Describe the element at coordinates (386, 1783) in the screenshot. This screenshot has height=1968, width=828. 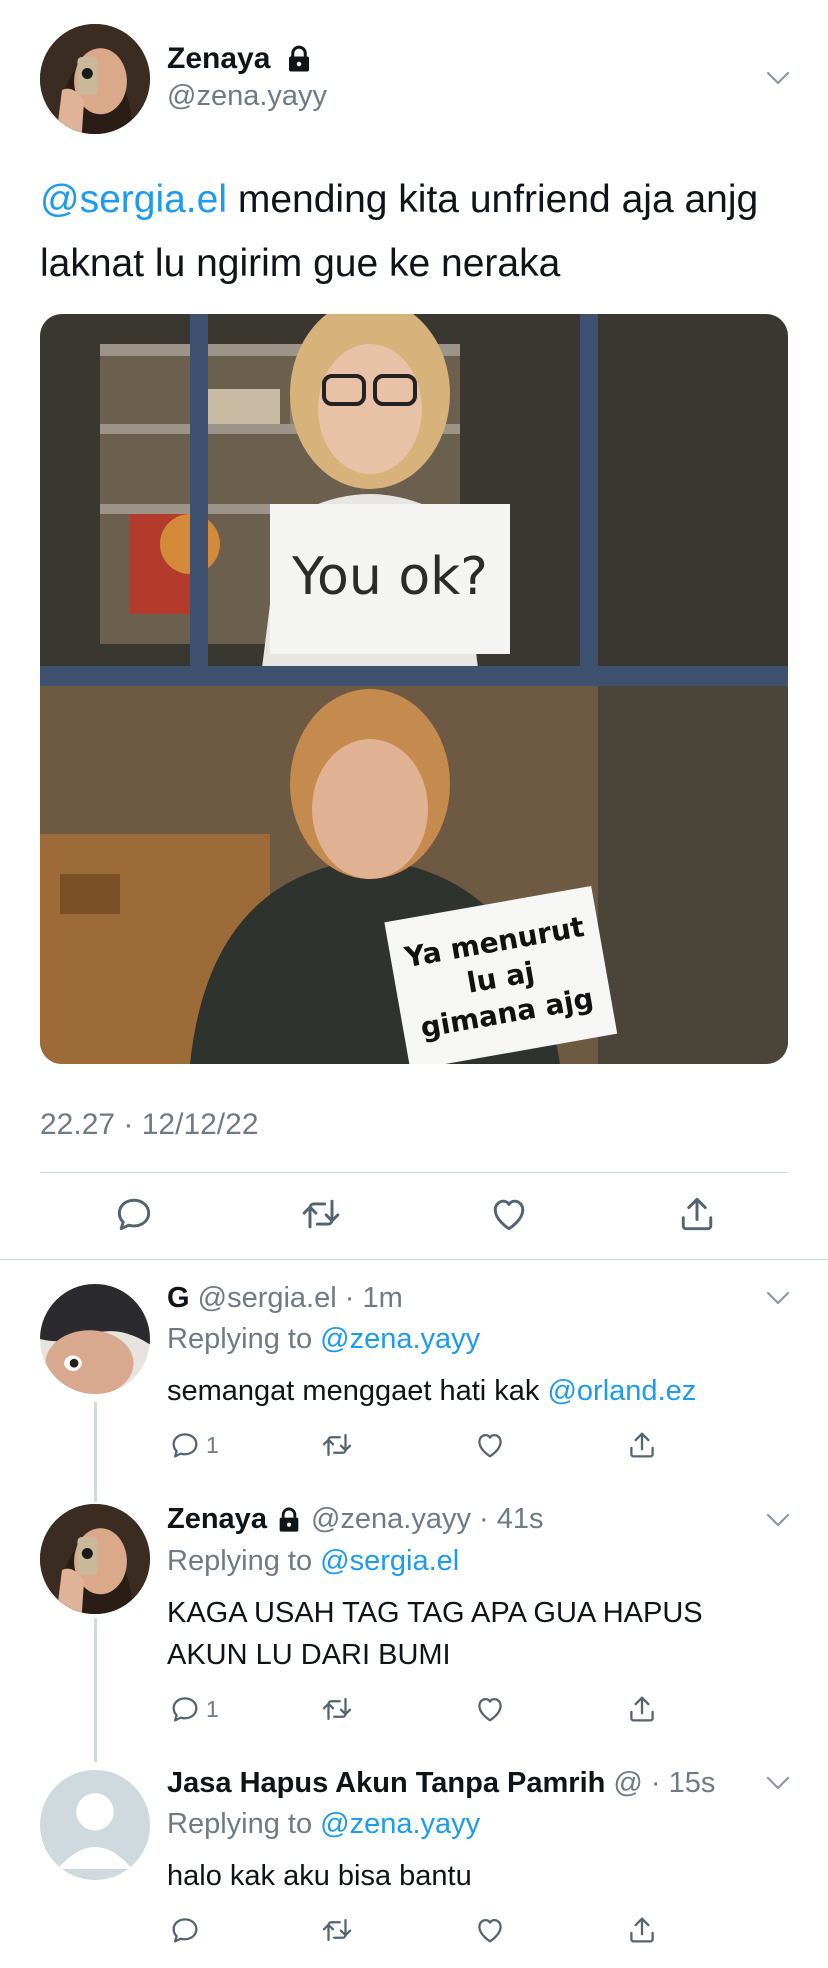
I see `reply-author-name: Jasa Hapus Akun Tanpa Pamrih` at that location.